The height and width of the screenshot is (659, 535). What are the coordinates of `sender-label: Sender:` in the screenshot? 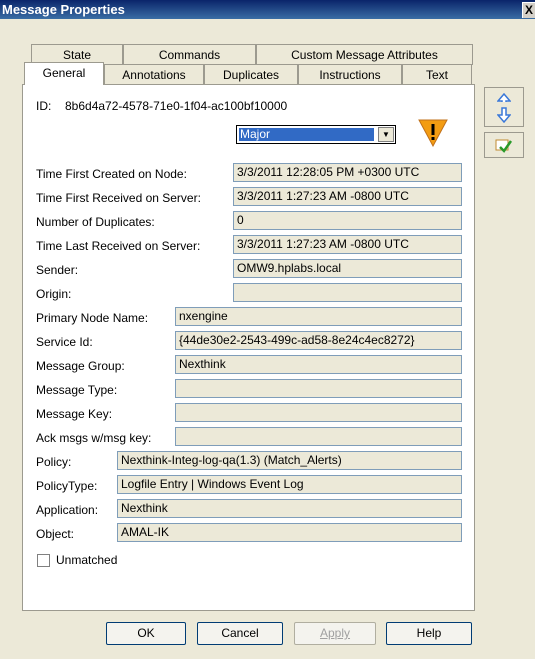 It's located at (57, 270).